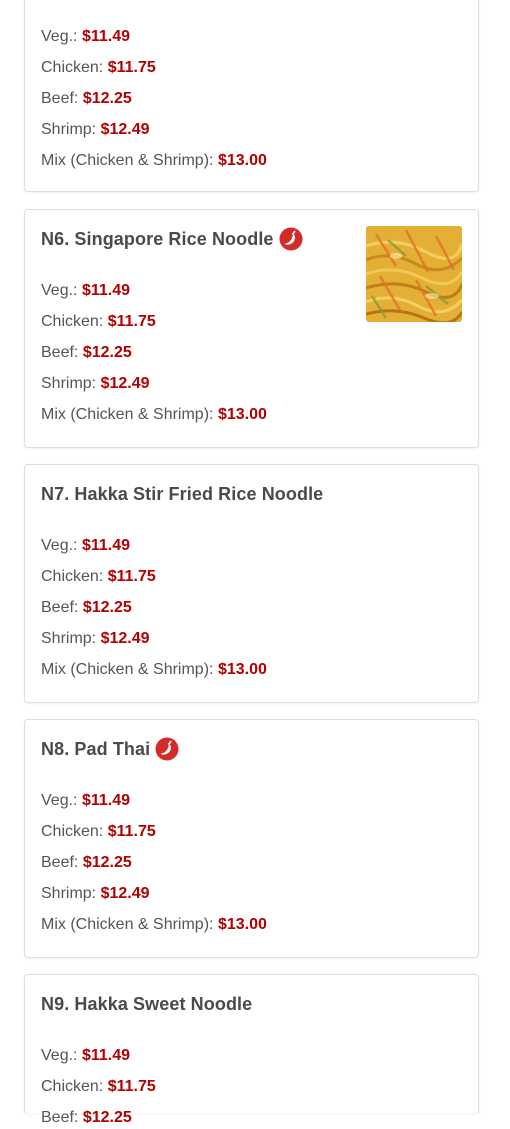 This screenshot has height=1129, width=510. I want to click on noodle-dish-photo, so click(414, 274).